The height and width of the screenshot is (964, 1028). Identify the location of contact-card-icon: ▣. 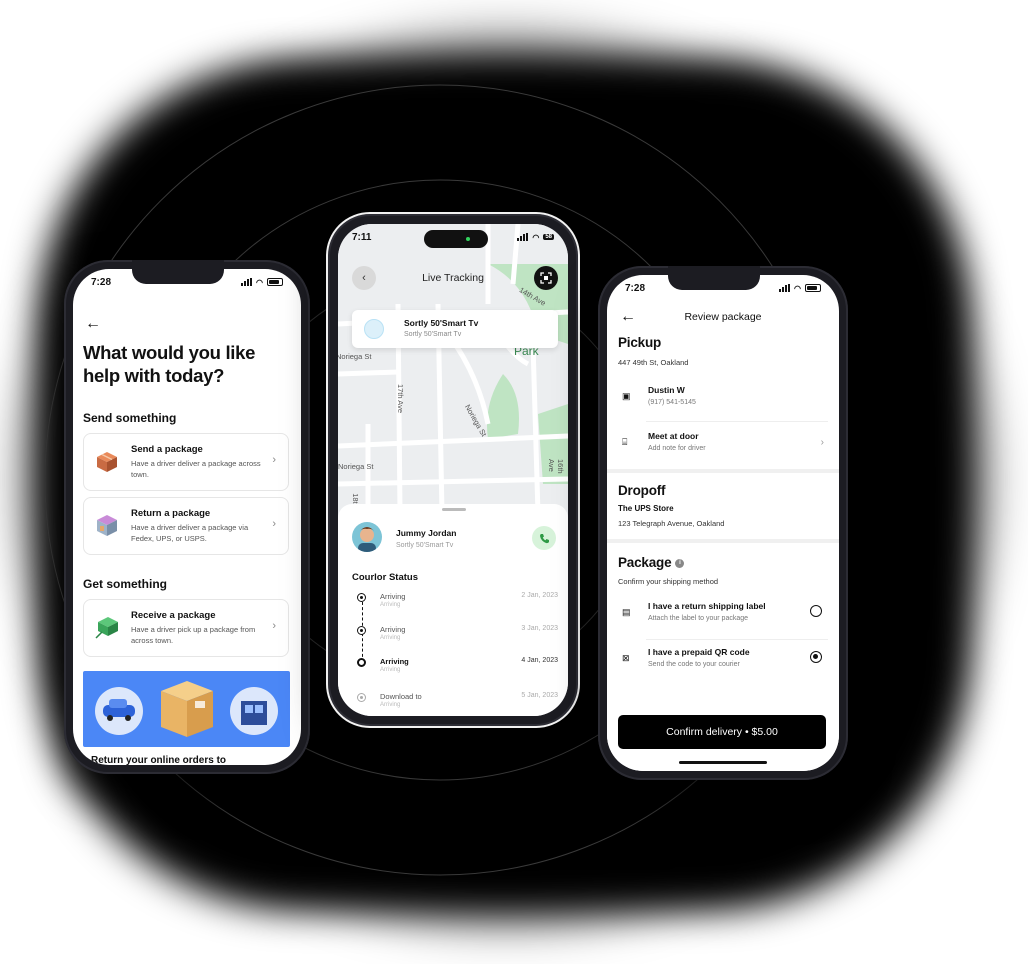
(626, 396).